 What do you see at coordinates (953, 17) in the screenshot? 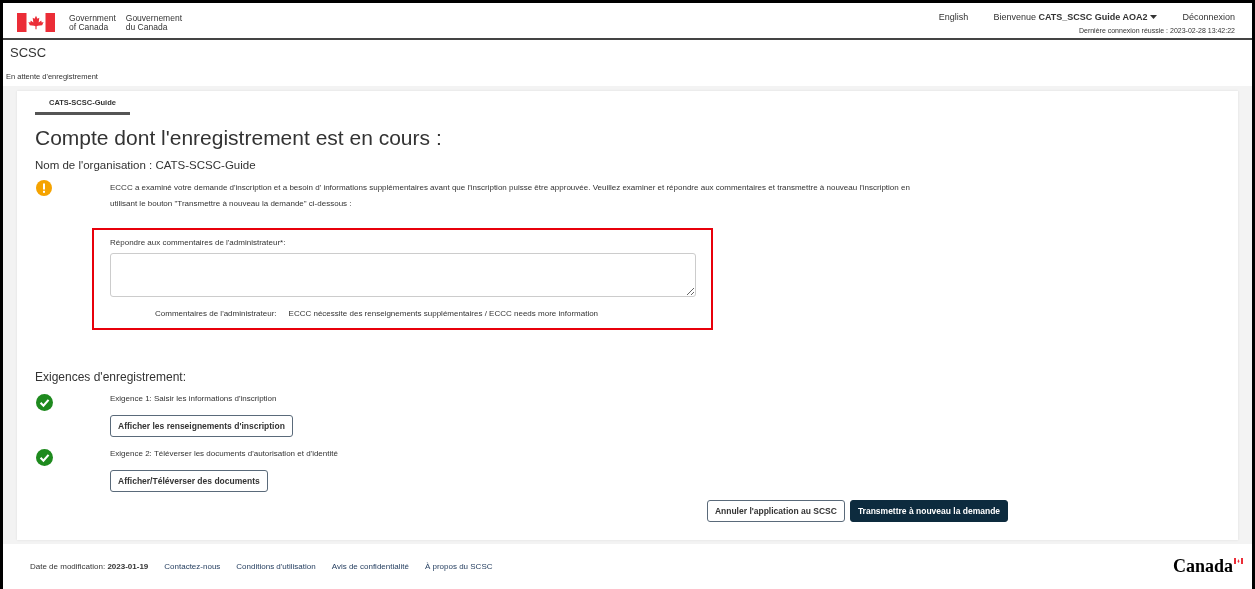
I see `language-link: English` at bounding box center [953, 17].